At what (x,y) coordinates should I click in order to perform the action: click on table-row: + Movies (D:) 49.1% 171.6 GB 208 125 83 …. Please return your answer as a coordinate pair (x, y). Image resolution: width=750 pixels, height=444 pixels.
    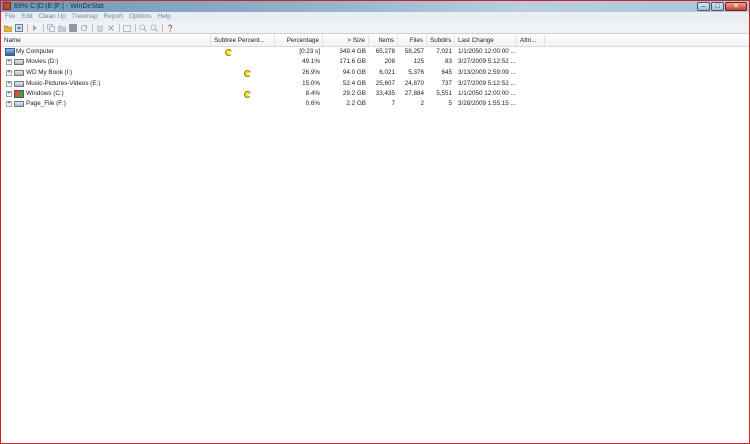
    Looking at the image, I should click on (375, 62).